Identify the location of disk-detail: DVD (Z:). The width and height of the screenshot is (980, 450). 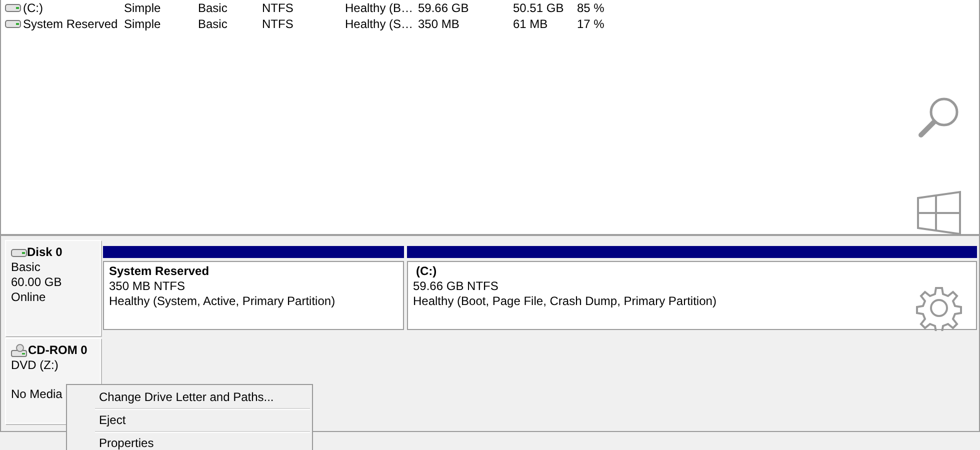
(34, 365).